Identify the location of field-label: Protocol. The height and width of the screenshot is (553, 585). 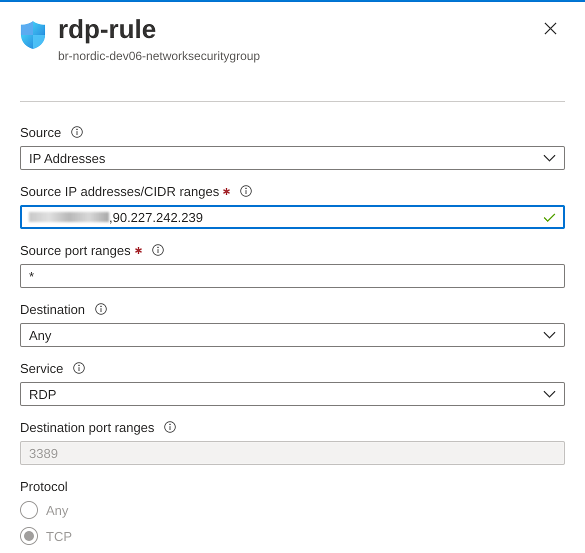
(44, 486).